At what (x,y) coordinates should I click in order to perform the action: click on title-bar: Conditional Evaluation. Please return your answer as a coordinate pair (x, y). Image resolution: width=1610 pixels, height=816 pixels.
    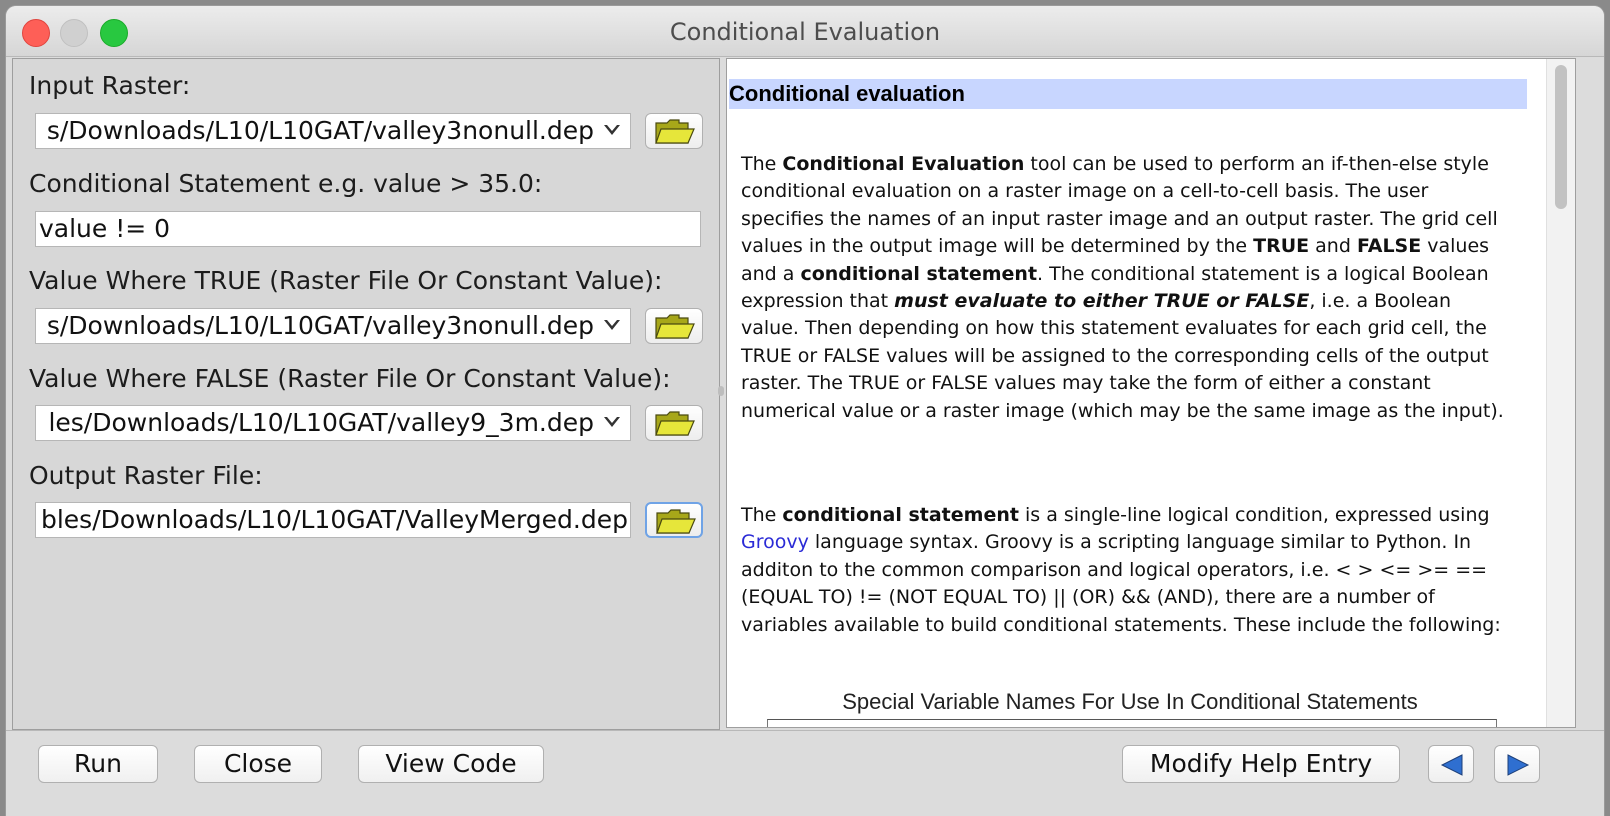
    Looking at the image, I should click on (805, 31).